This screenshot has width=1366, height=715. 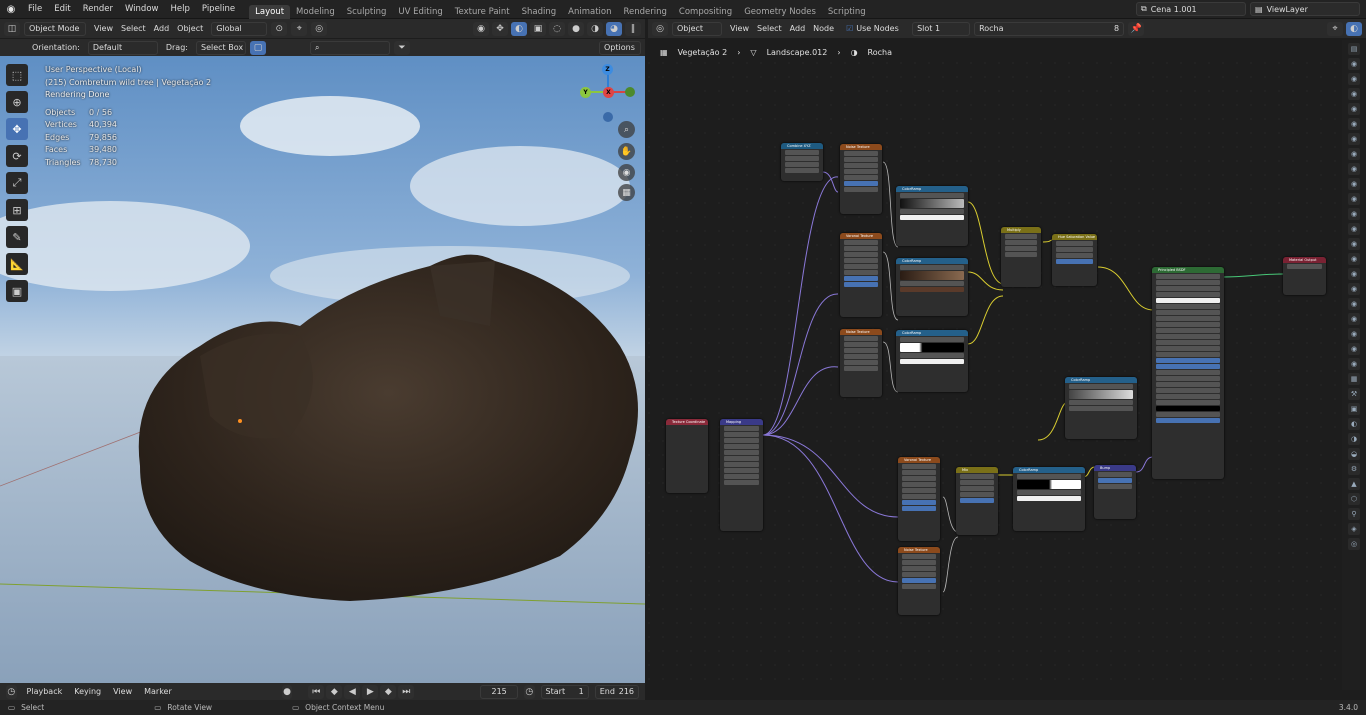 What do you see at coordinates (218, 9) in the screenshot?
I see `menu-pipeline: Pipeline` at bounding box center [218, 9].